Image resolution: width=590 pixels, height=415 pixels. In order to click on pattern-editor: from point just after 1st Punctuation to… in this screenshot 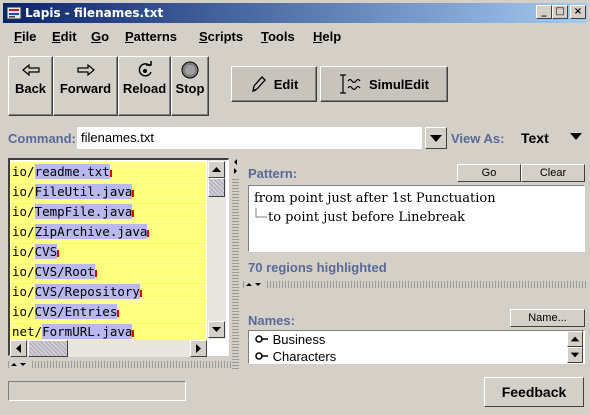, I will do `click(416, 218)`.